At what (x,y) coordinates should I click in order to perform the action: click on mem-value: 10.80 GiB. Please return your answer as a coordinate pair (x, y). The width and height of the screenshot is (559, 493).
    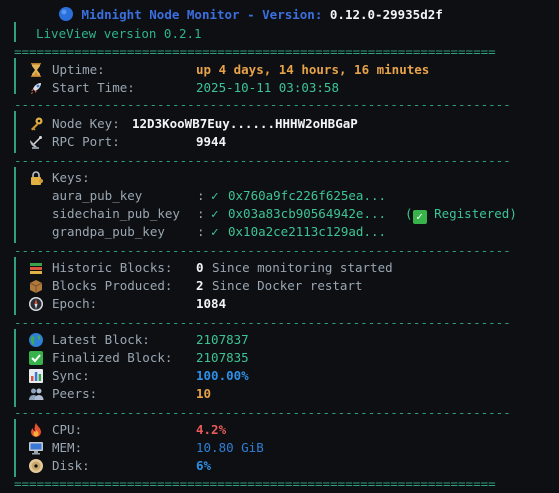
    Looking at the image, I should click on (230, 447).